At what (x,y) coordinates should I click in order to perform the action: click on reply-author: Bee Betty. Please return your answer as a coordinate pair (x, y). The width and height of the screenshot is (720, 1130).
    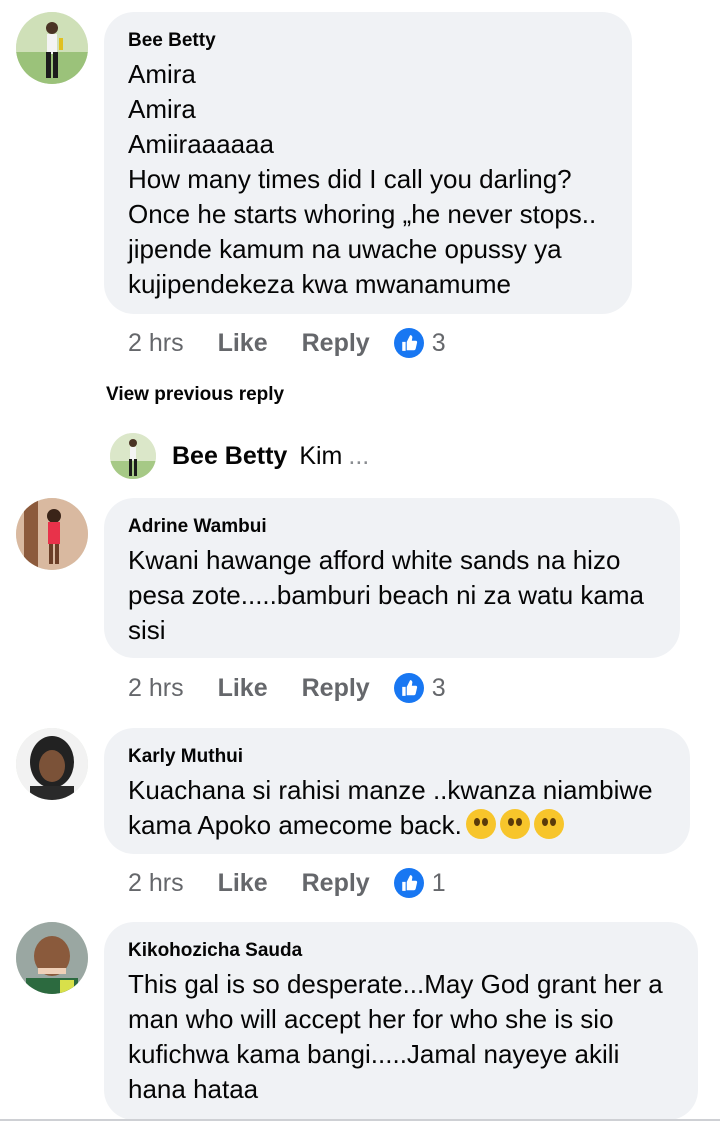
    Looking at the image, I should click on (229, 456).